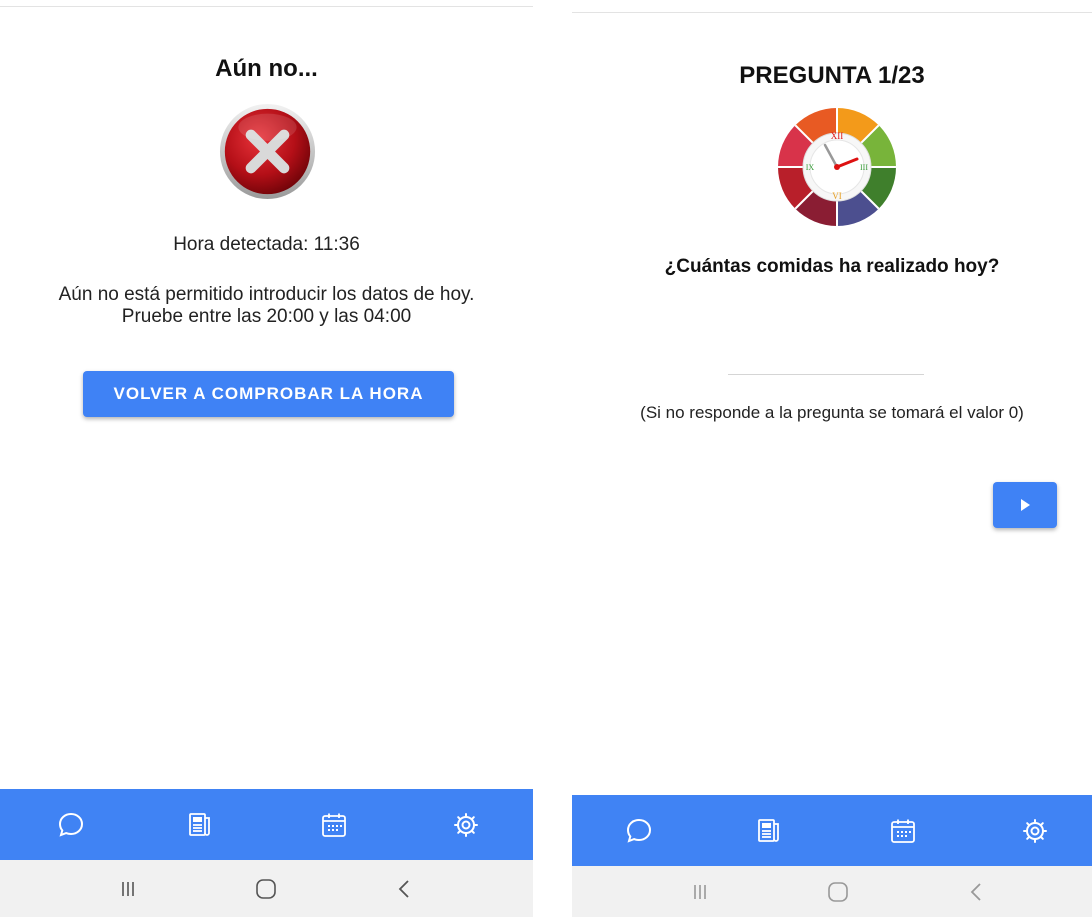 This screenshot has height=917, width=1092. Describe the element at coordinates (837, 136) in the screenshot. I see `clock-numeral-xii: XII` at that location.